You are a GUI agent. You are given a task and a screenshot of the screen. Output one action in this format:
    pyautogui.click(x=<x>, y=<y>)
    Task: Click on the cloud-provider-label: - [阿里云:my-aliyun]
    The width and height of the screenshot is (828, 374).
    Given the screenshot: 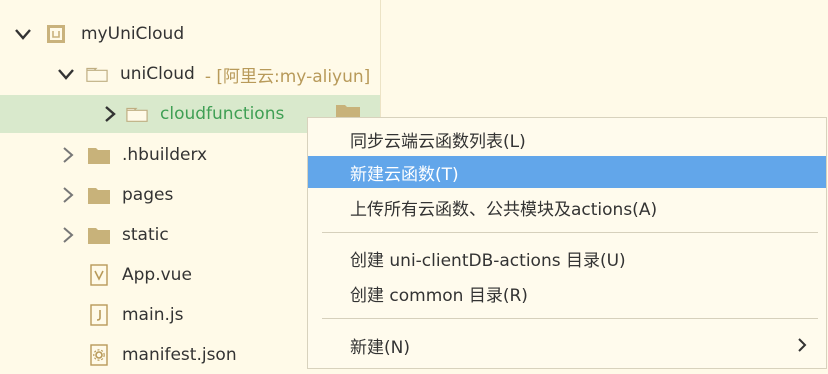 What is the action you would take?
    pyautogui.click(x=287, y=76)
    